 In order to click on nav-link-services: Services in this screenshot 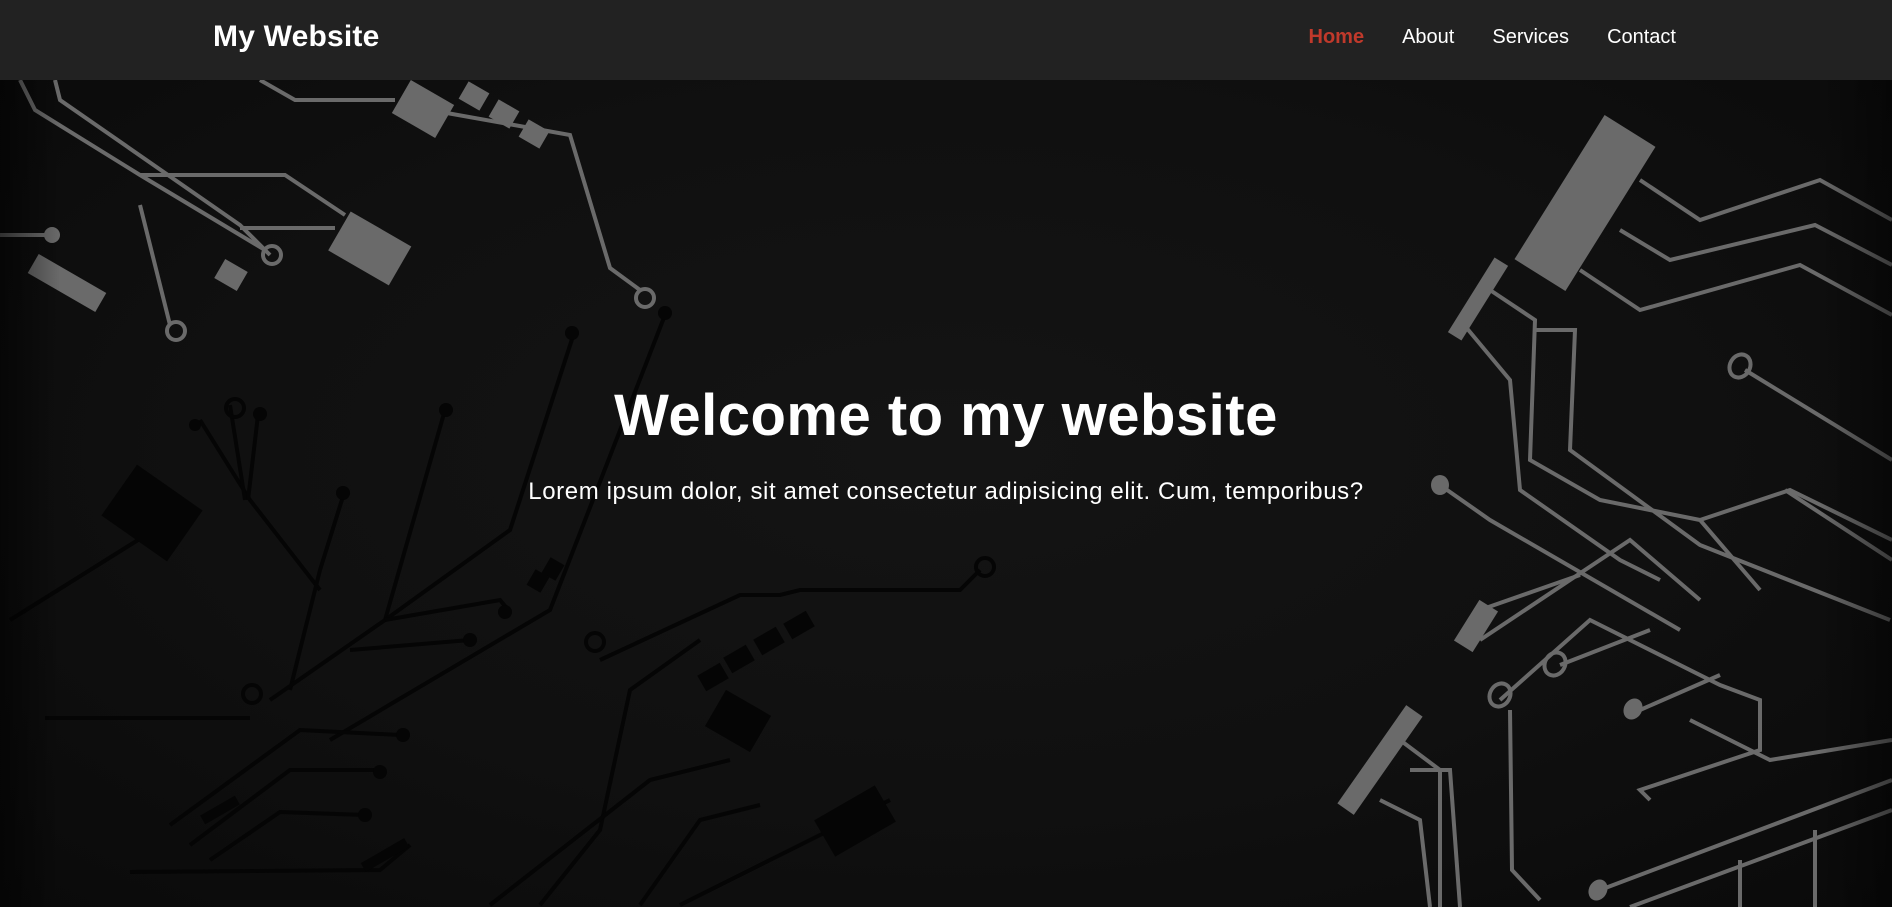, I will do `click(1530, 37)`.